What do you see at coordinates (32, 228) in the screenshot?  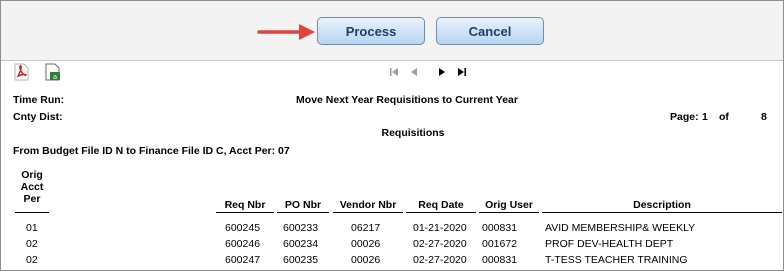 I see `row-per: 01` at bounding box center [32, 228].